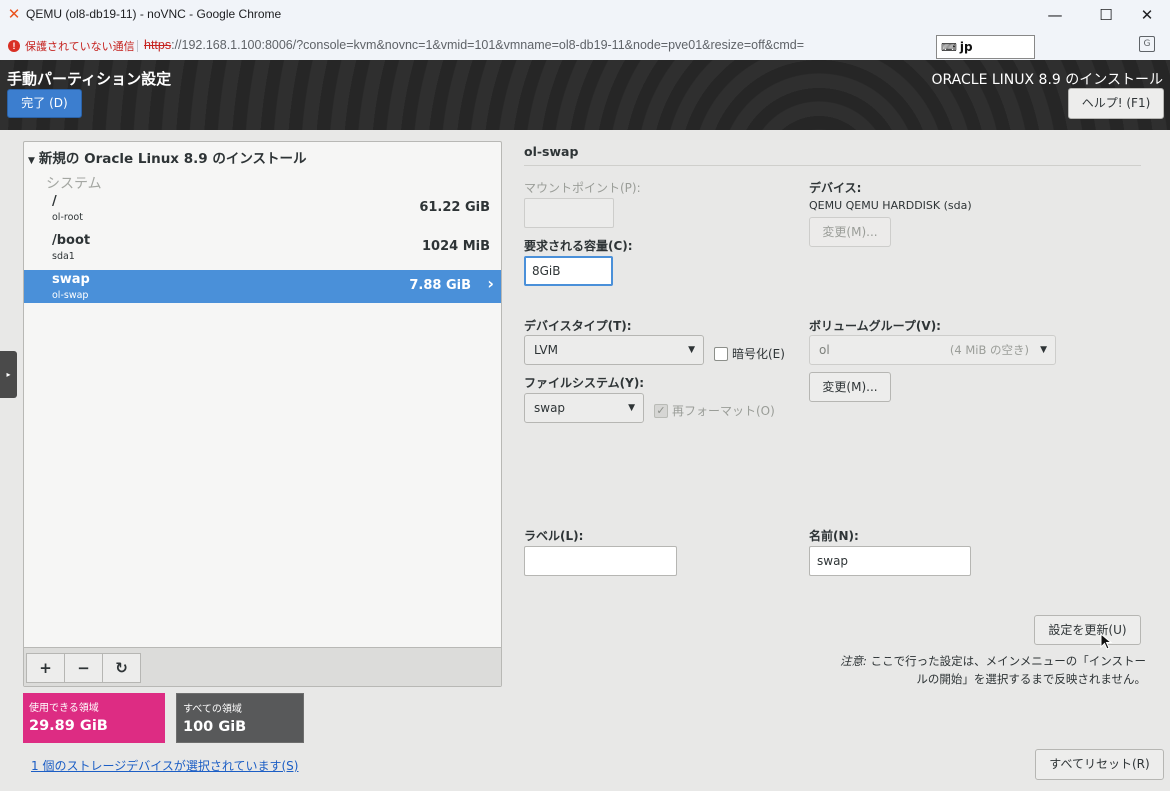 The image size is (1170, 791). Describe the element at coordinates (661, 410) in the screenshot. I see `checkmark-icon: ✓` at that location.